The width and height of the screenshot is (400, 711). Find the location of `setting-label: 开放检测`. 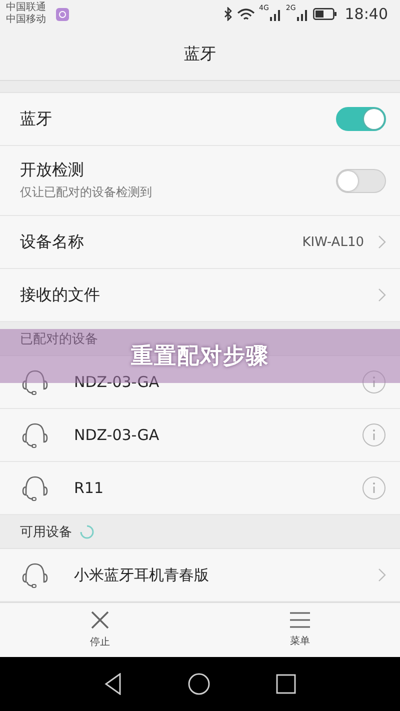

setting-label: 开放检测 is located at coordinates (52, 170).